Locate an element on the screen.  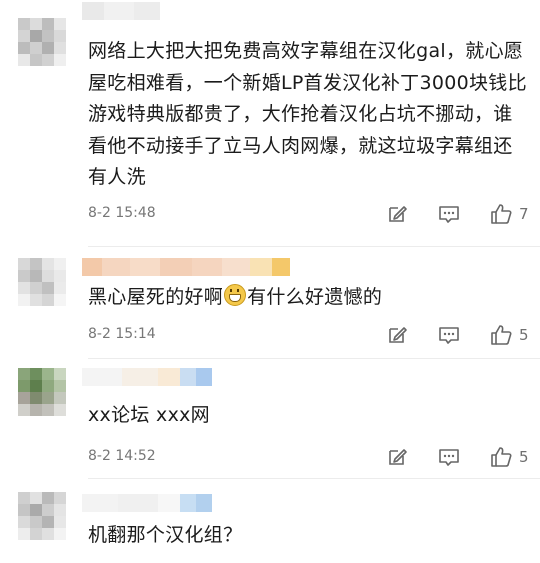
comment-item: 机翻那个汉化组？ is located at coordinates (270, 522).